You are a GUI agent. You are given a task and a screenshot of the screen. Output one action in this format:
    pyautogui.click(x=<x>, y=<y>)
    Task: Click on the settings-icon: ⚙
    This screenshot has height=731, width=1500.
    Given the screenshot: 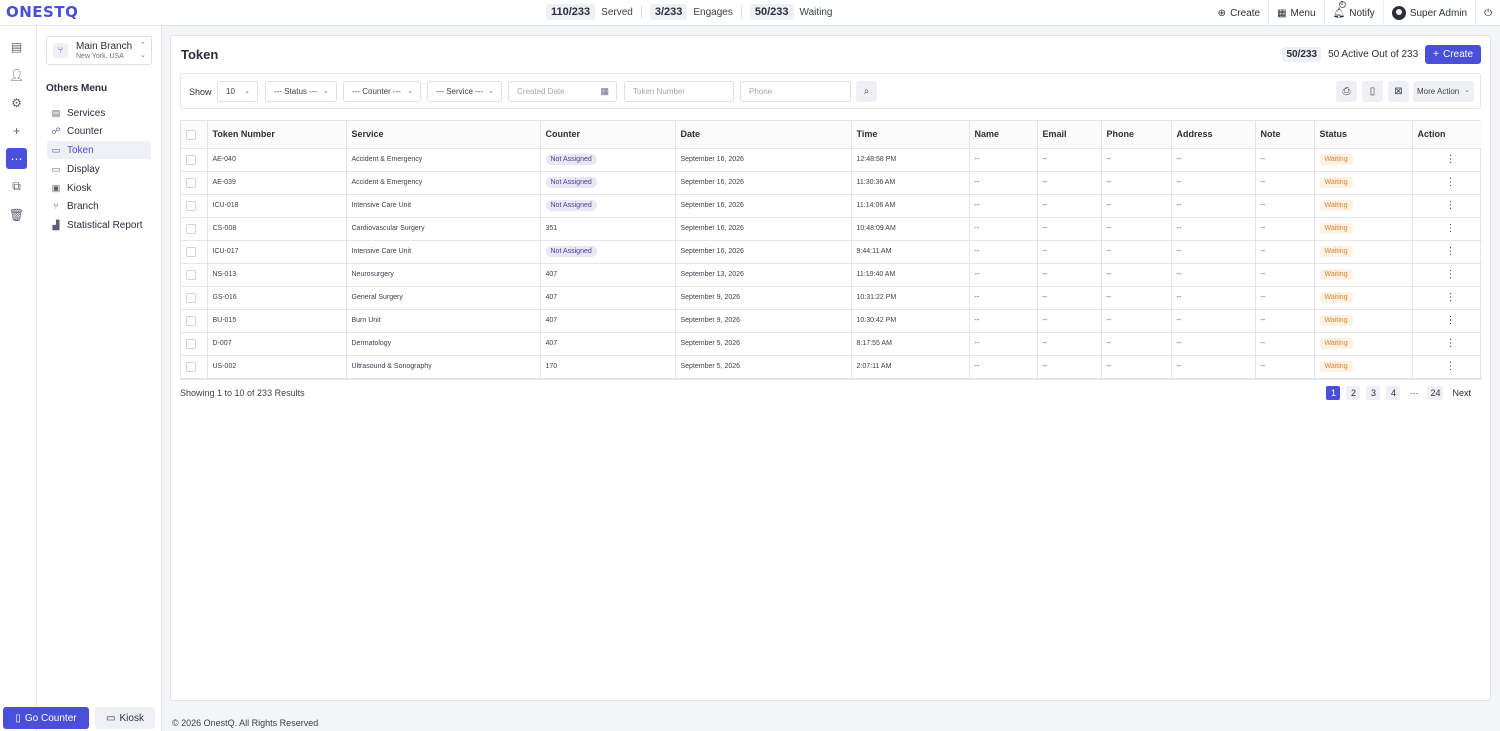 What is the action you would take?
    pyautogui.click(x=16, y=102)
    